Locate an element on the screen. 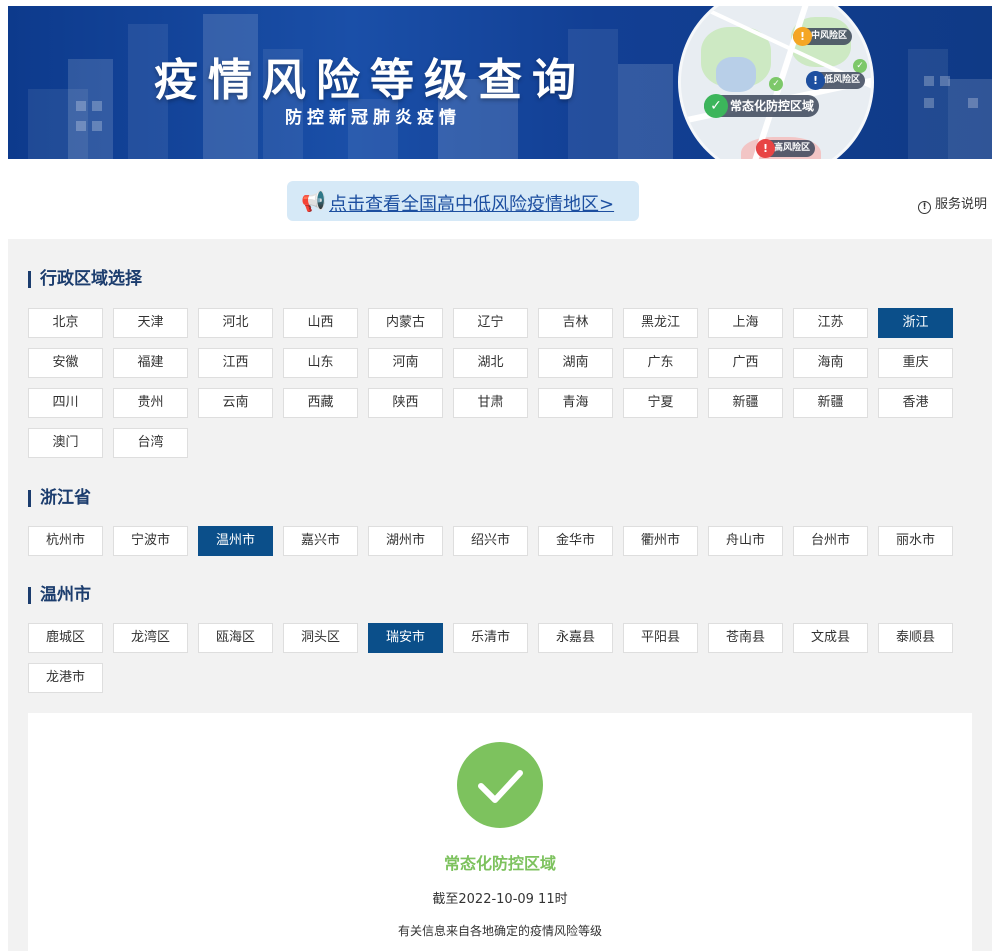 The width and height of the screenshot is (1000, 951). province-button: 北京 is located at coordinates (65, 323).